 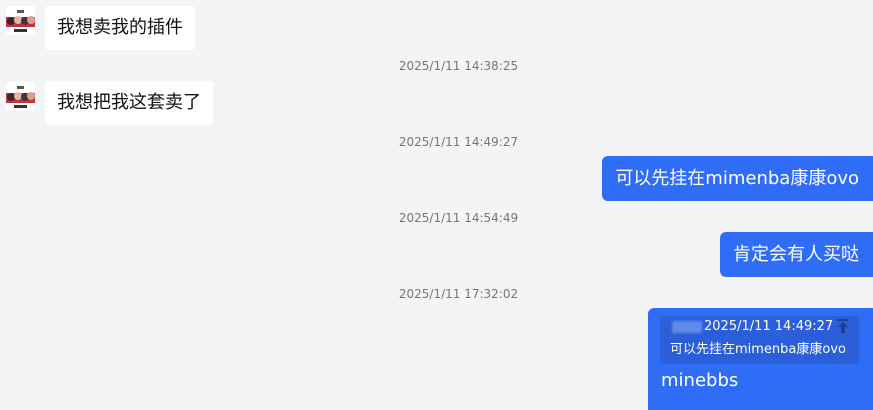 What do you see at coordinates (769, 326) in the screenshot?
I see `quote-timestamp: 2025/1/11 14:49:27` at bounding box center [769, 326].